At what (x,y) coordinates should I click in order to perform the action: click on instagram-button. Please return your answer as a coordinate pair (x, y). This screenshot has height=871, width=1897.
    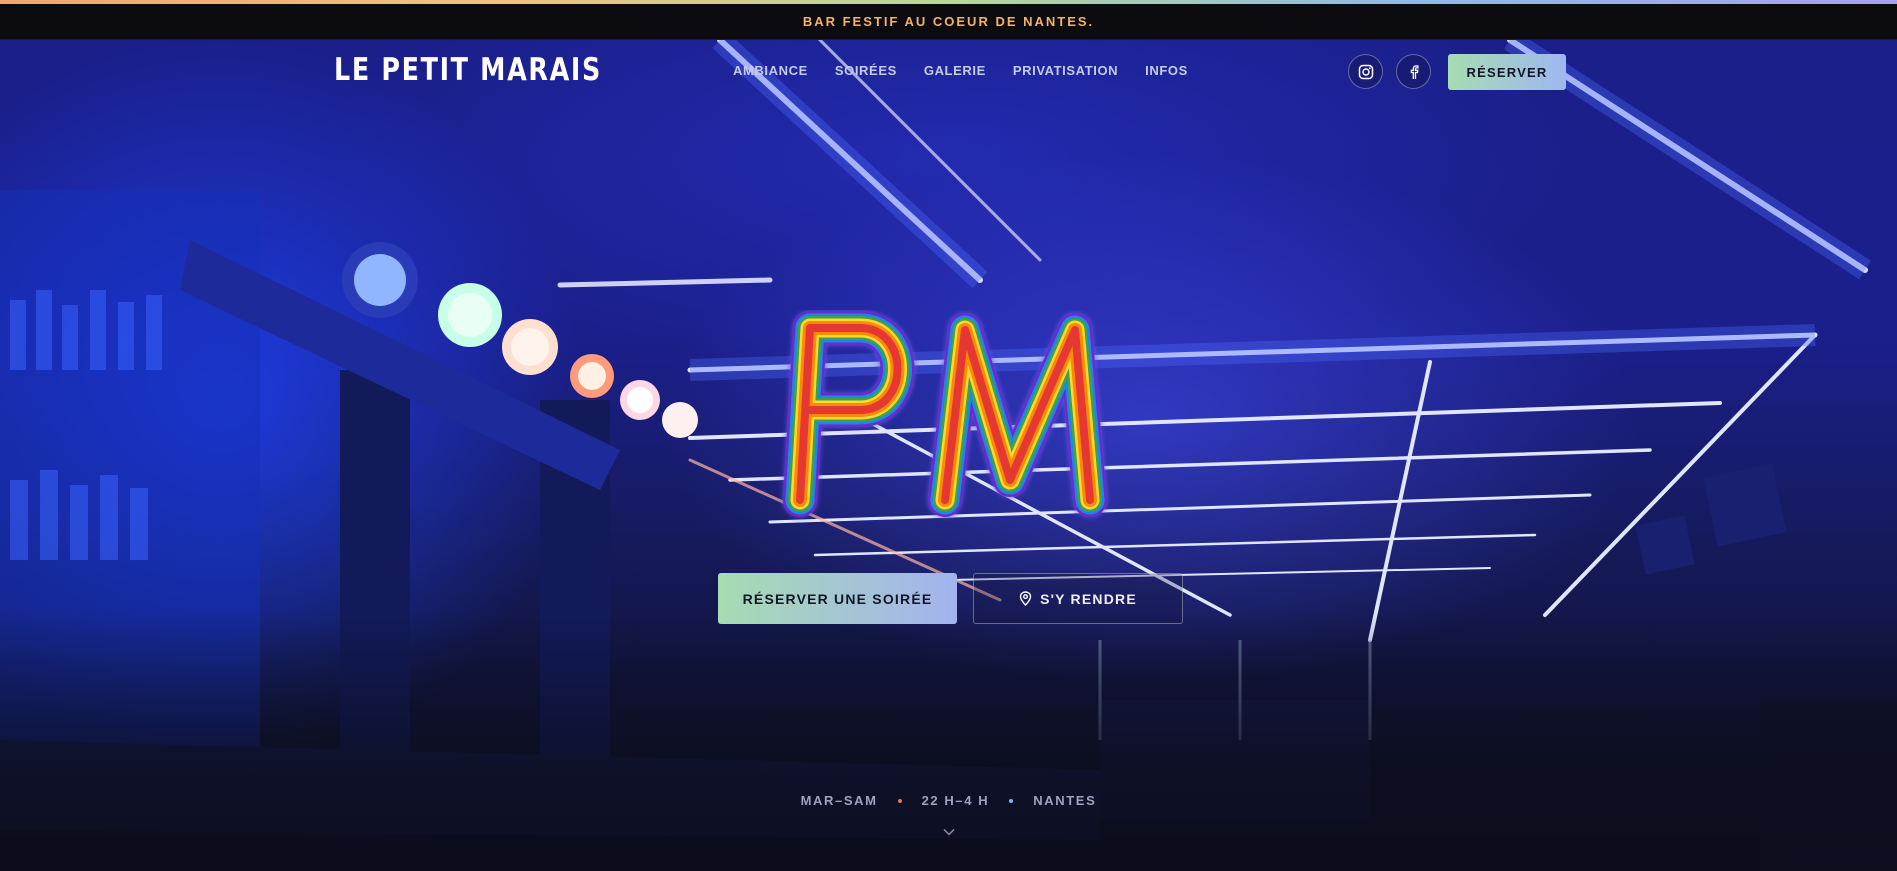
    Looking at the image, I should click on (1365, 71).